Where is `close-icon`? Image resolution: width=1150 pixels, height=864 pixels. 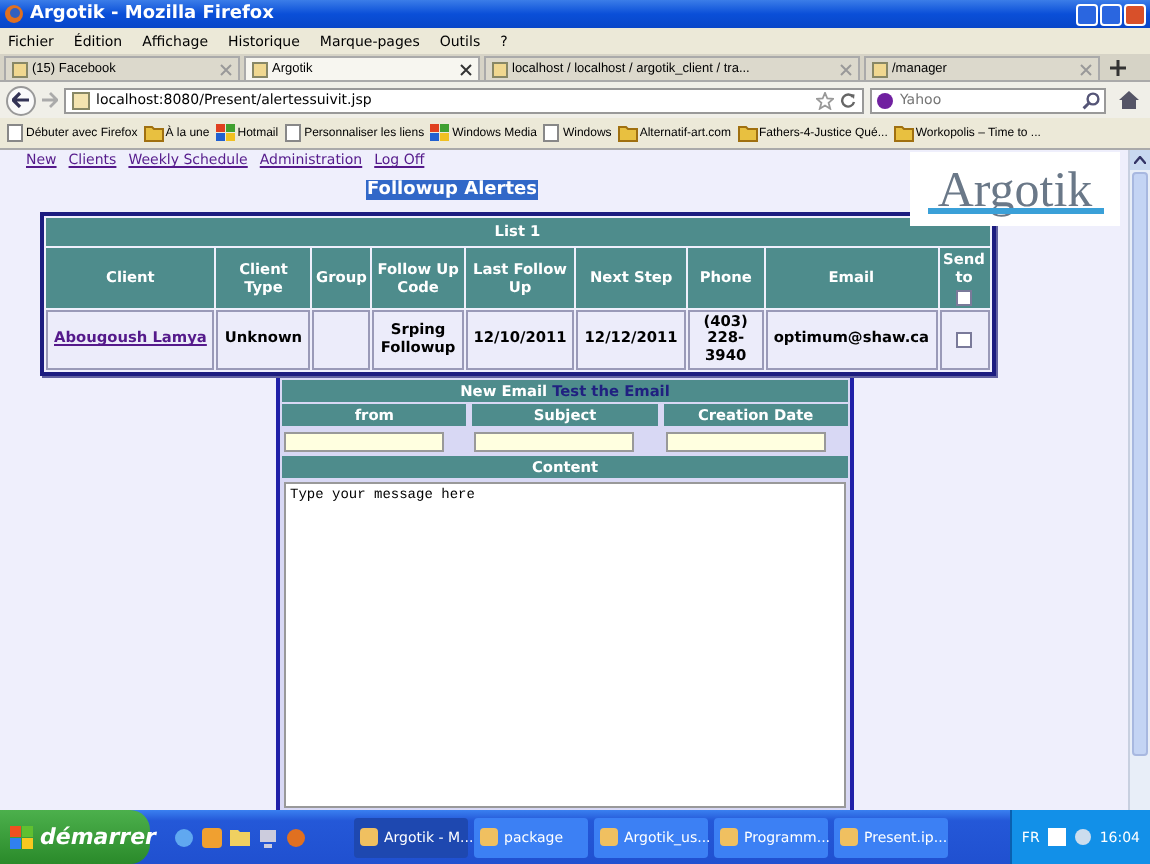
close-icon is located at coordinates (466, 69).